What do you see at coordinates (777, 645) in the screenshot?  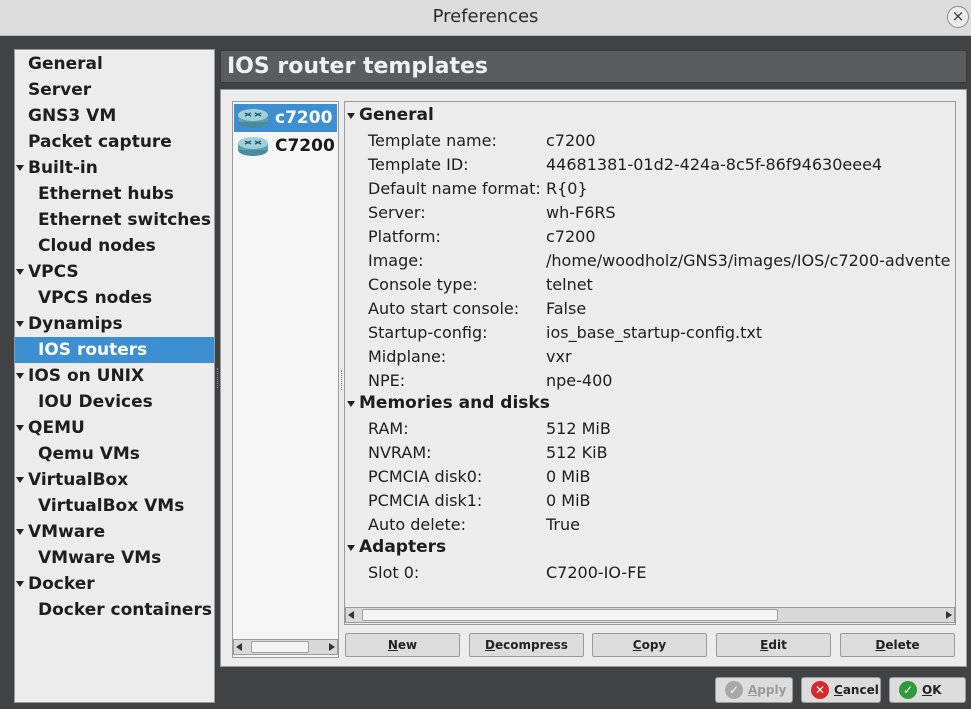 I see `button-label: dit` at bounding box center [777, 645].